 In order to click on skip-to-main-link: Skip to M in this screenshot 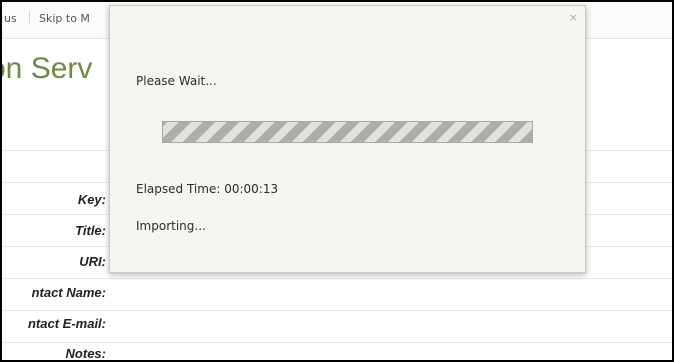, I will do `click(64, 18)`.